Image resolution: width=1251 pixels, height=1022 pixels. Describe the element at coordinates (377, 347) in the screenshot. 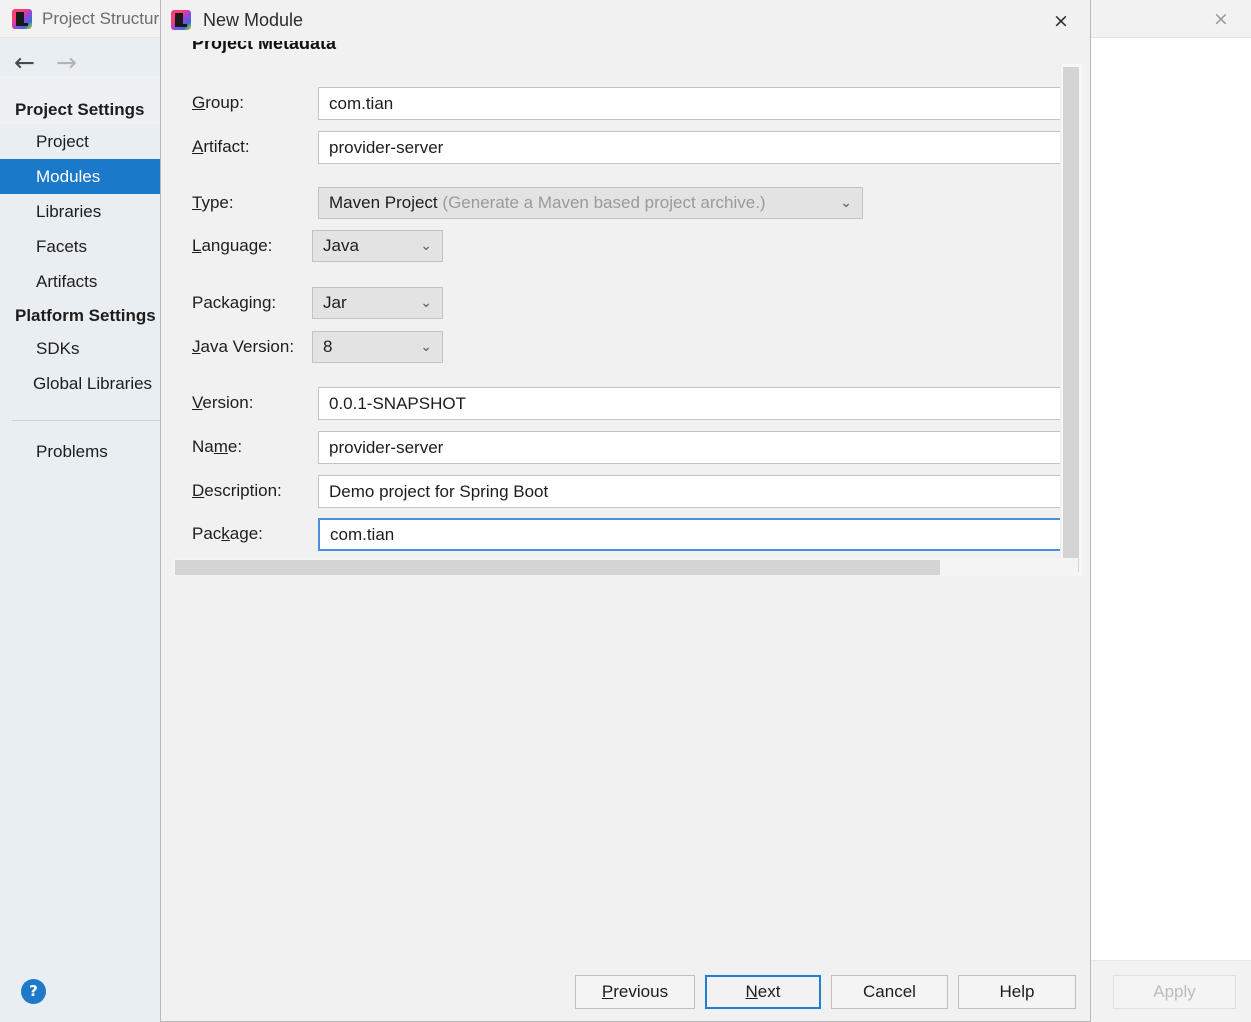

I see `java-version-select: 8 ⌄` at that location.